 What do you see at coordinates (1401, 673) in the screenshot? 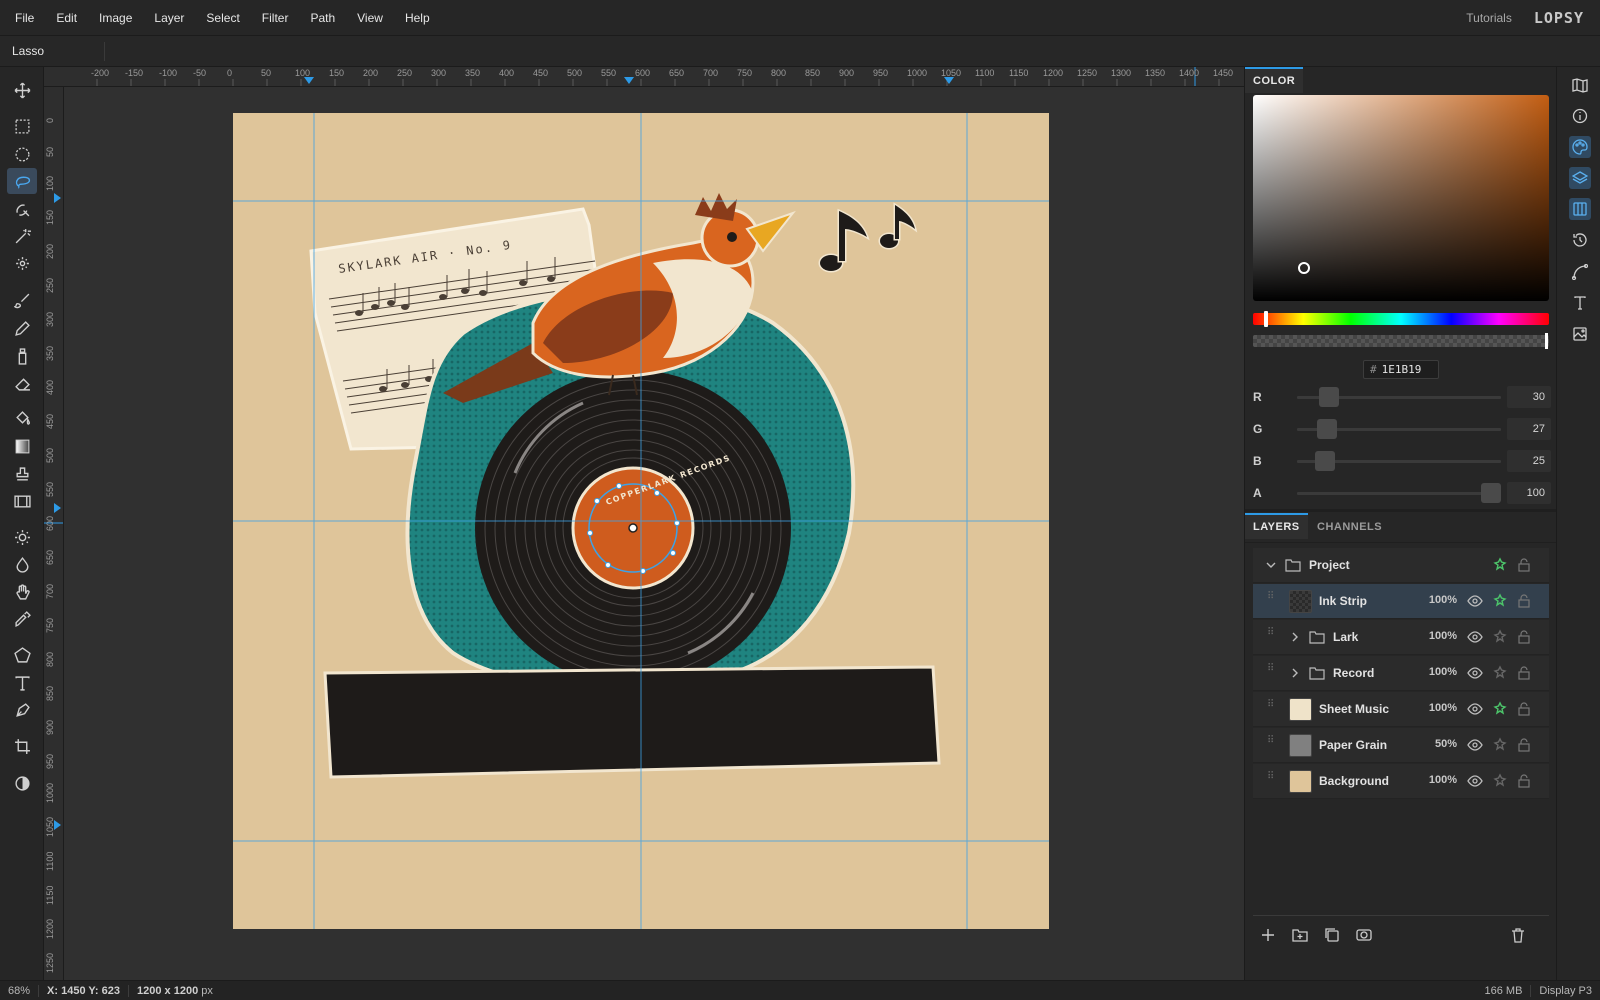
I see `layer-row: ⠿ Record 100%` at bounding box center [1401, 673].